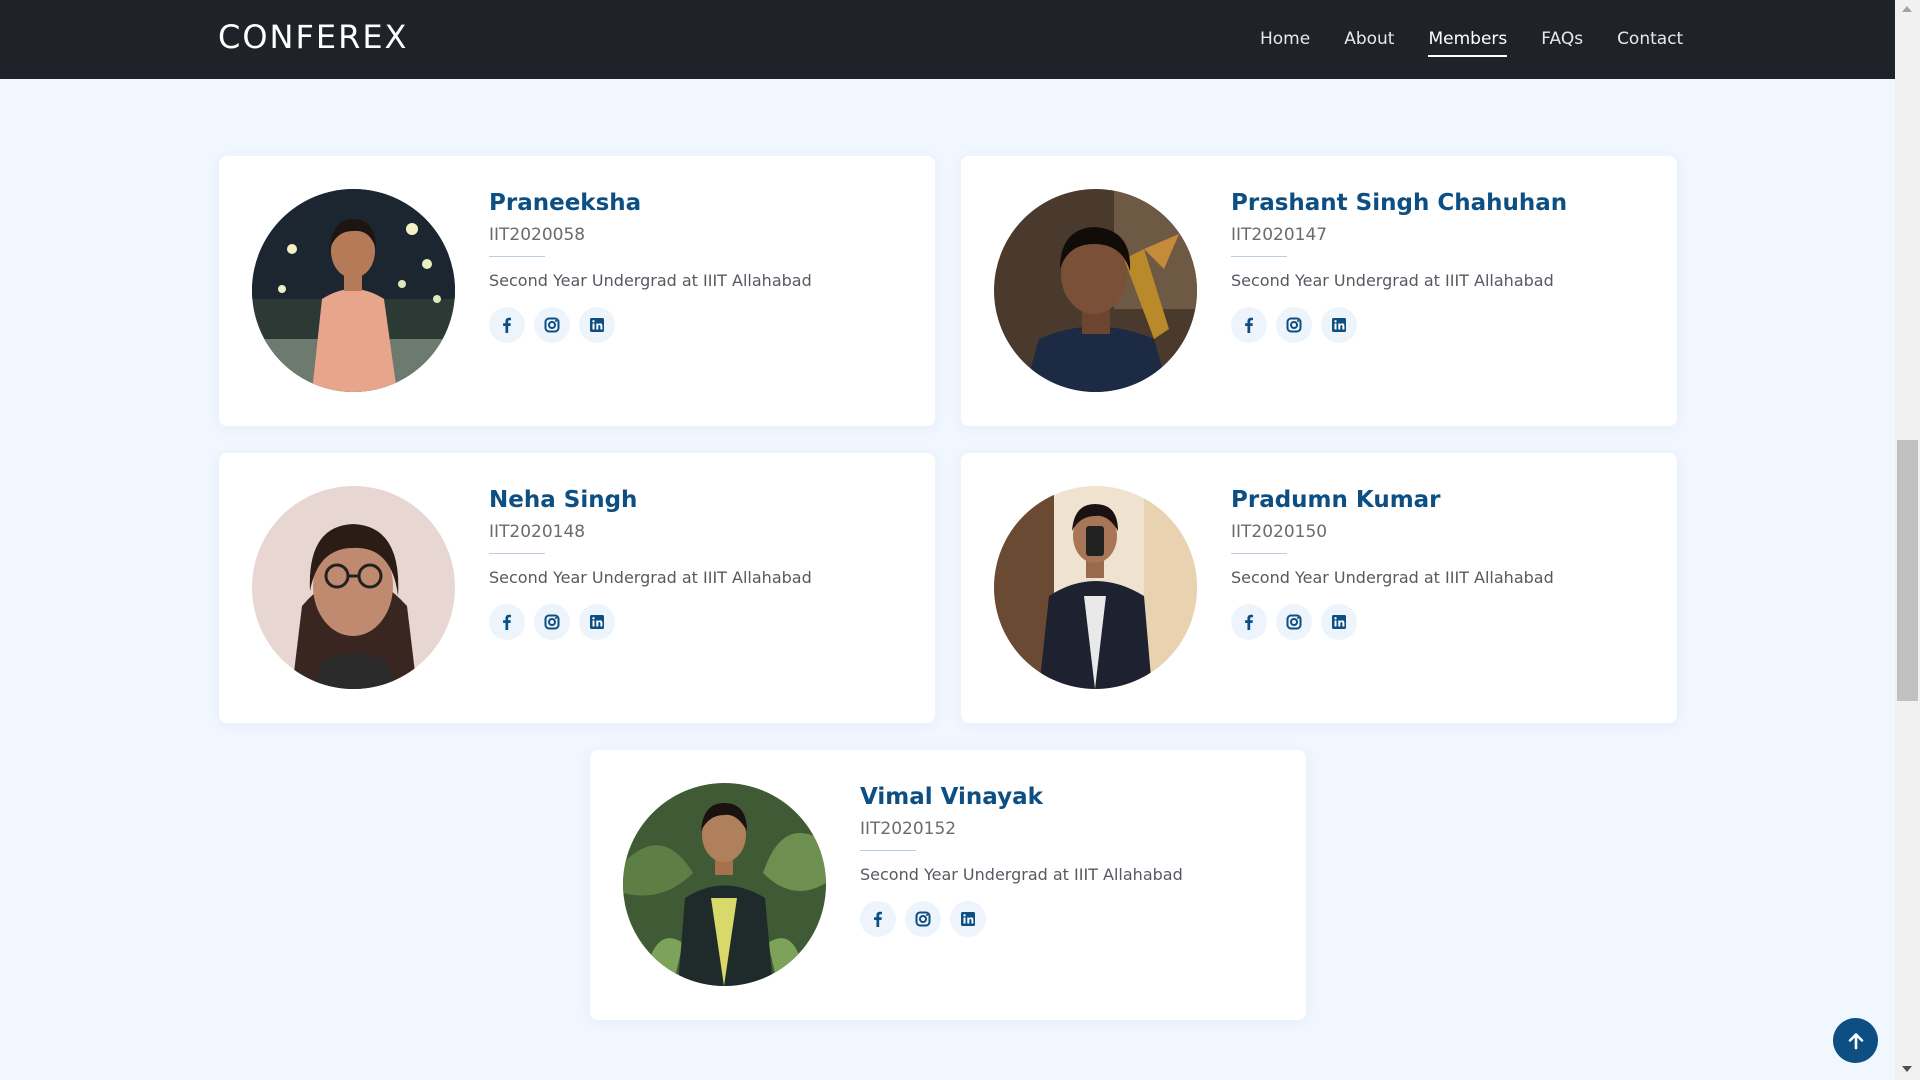 The height and width of the screenshot is (1080, 1920). What do you see at coordinates (1562, 39) in the screenshot?
I see `nav-faqs: FAQs` at bounding box center [1562, 39].